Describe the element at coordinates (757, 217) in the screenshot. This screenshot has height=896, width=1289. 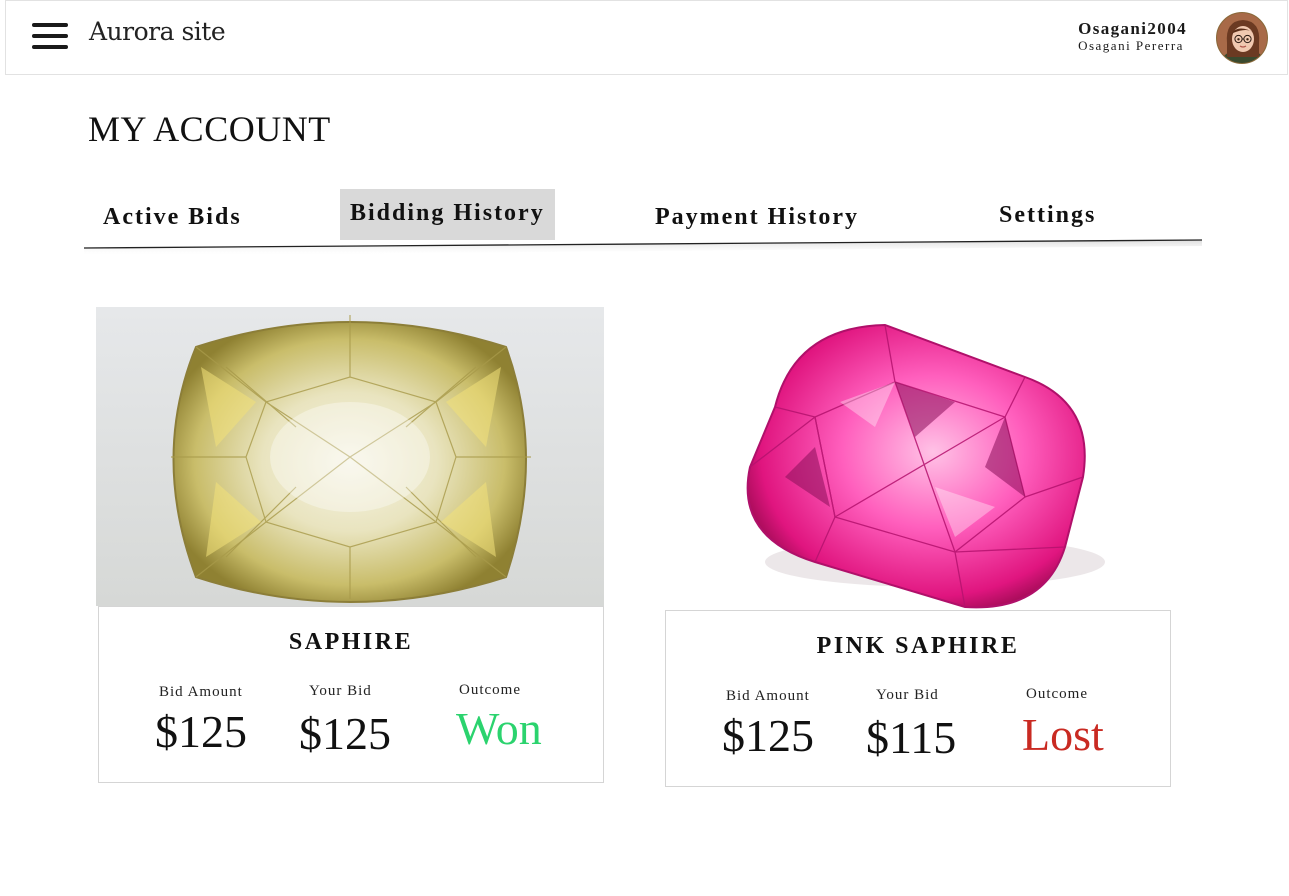
I see `tab-payment-history: Payment History` at that location.